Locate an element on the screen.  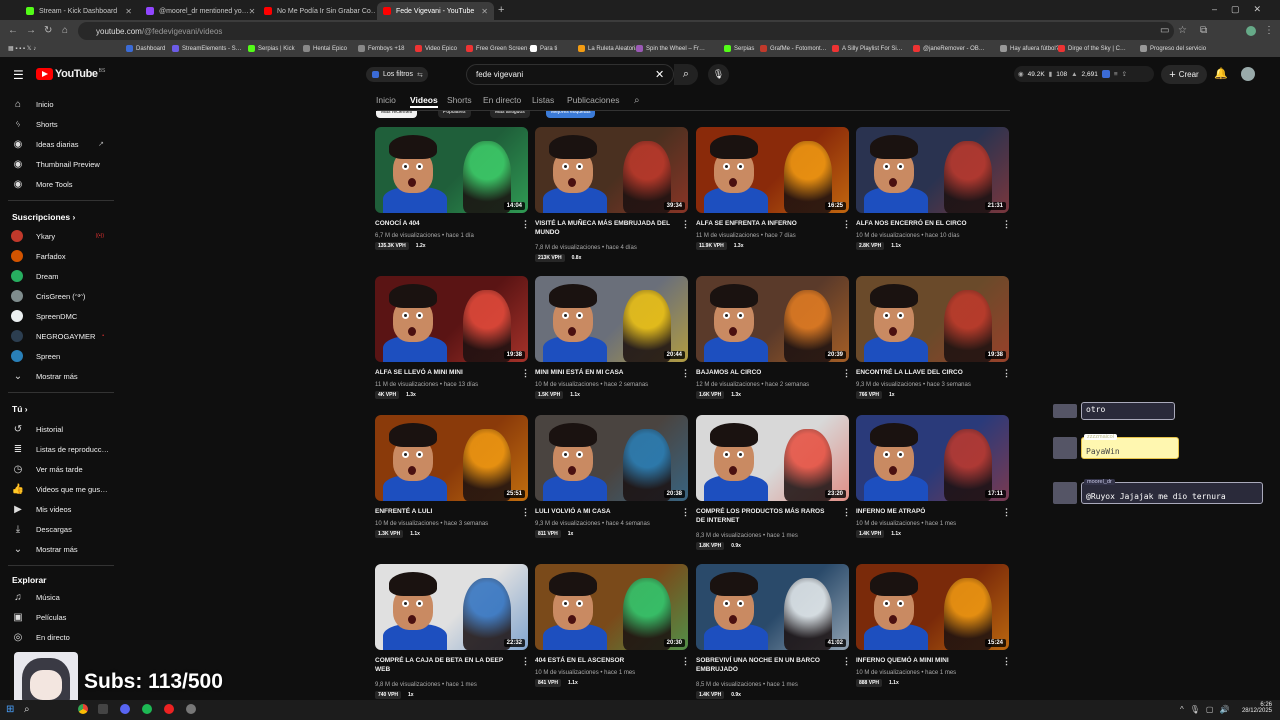
video-title: VISITÉ LA MUÑECA MÁS EMBRUJADA DEL MUNDO is located at coordinates (604, 228).